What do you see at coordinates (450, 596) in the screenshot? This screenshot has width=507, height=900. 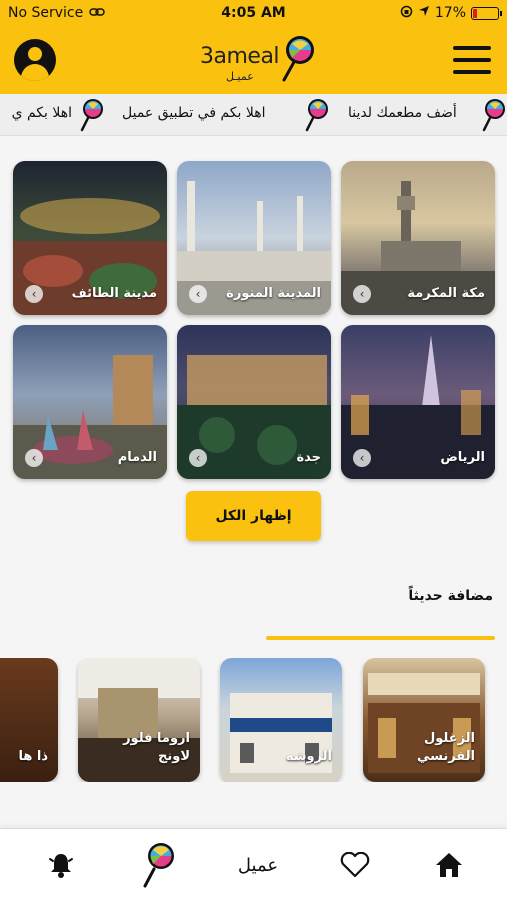 I see `recently-added-title: مضافة حديثاً` at bounding box center [450, 596].